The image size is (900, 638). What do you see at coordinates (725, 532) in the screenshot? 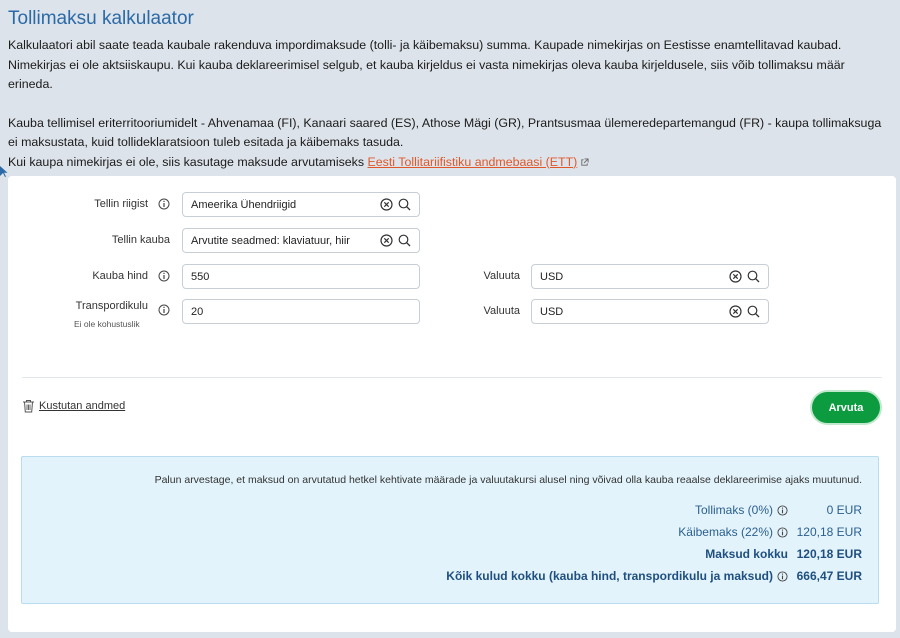
I see `vat-label: Käibemaks (22%)` at bounding box center [725, 532].